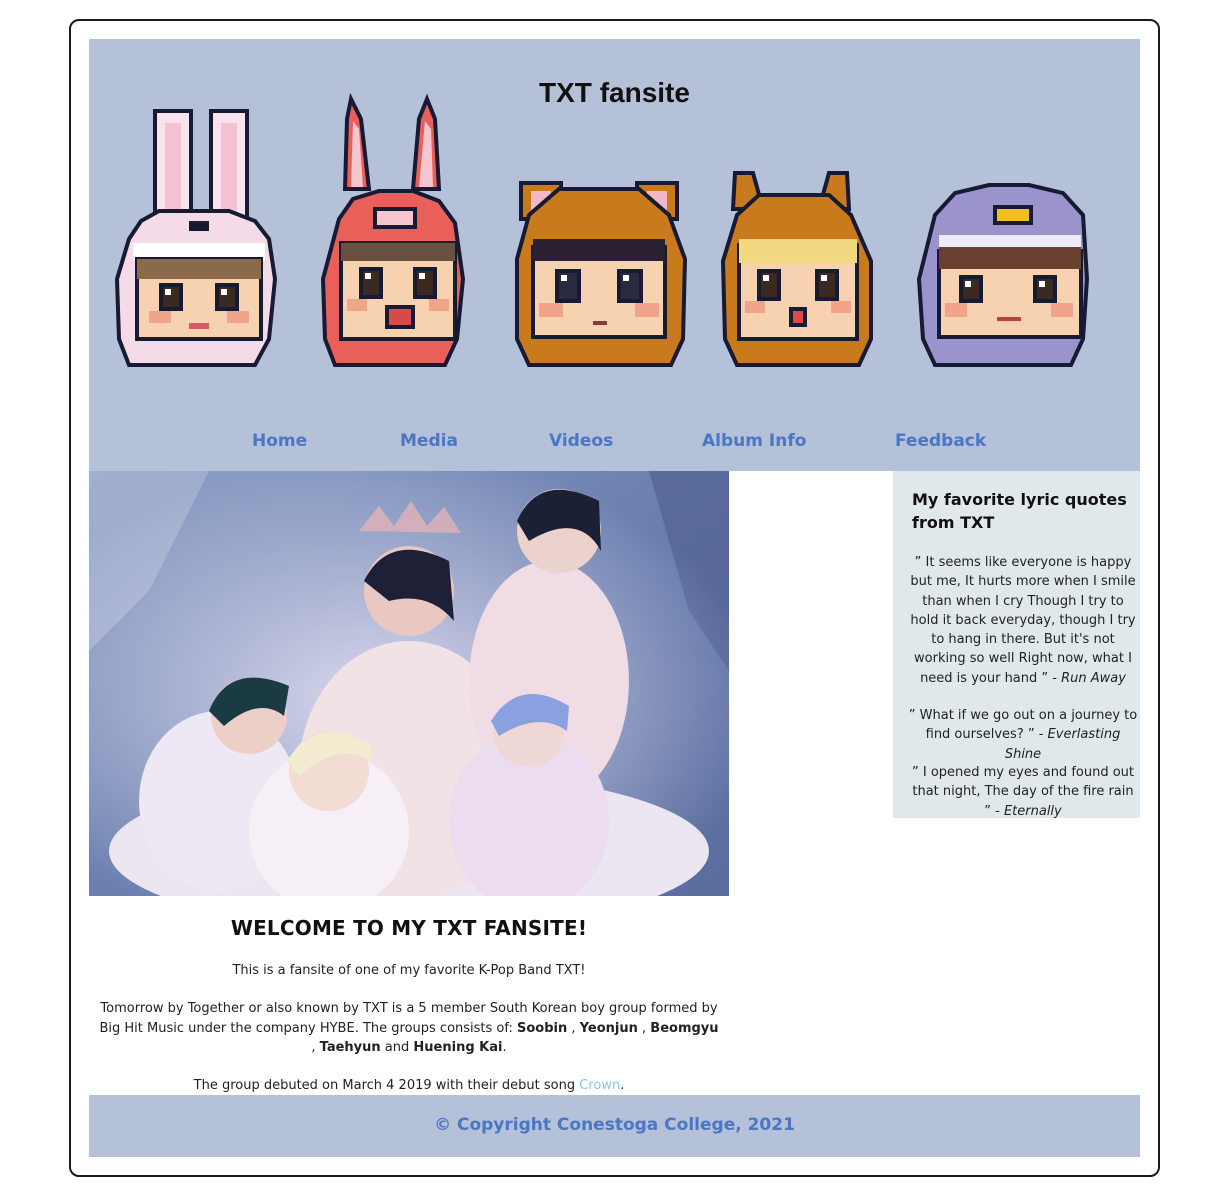 This screenshot has height=1195, width=1228. I want to click on site-footer: © Copyright Conestoga College, 2021, so click(614, 1126).